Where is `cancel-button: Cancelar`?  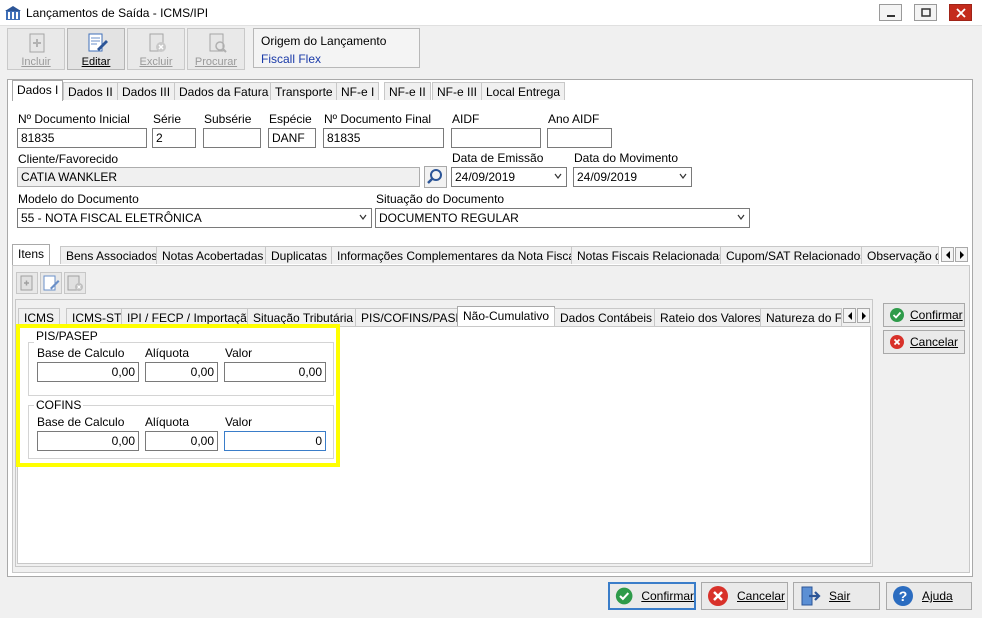
cancel-button: Cancelar is located at coordinates (744, 596).